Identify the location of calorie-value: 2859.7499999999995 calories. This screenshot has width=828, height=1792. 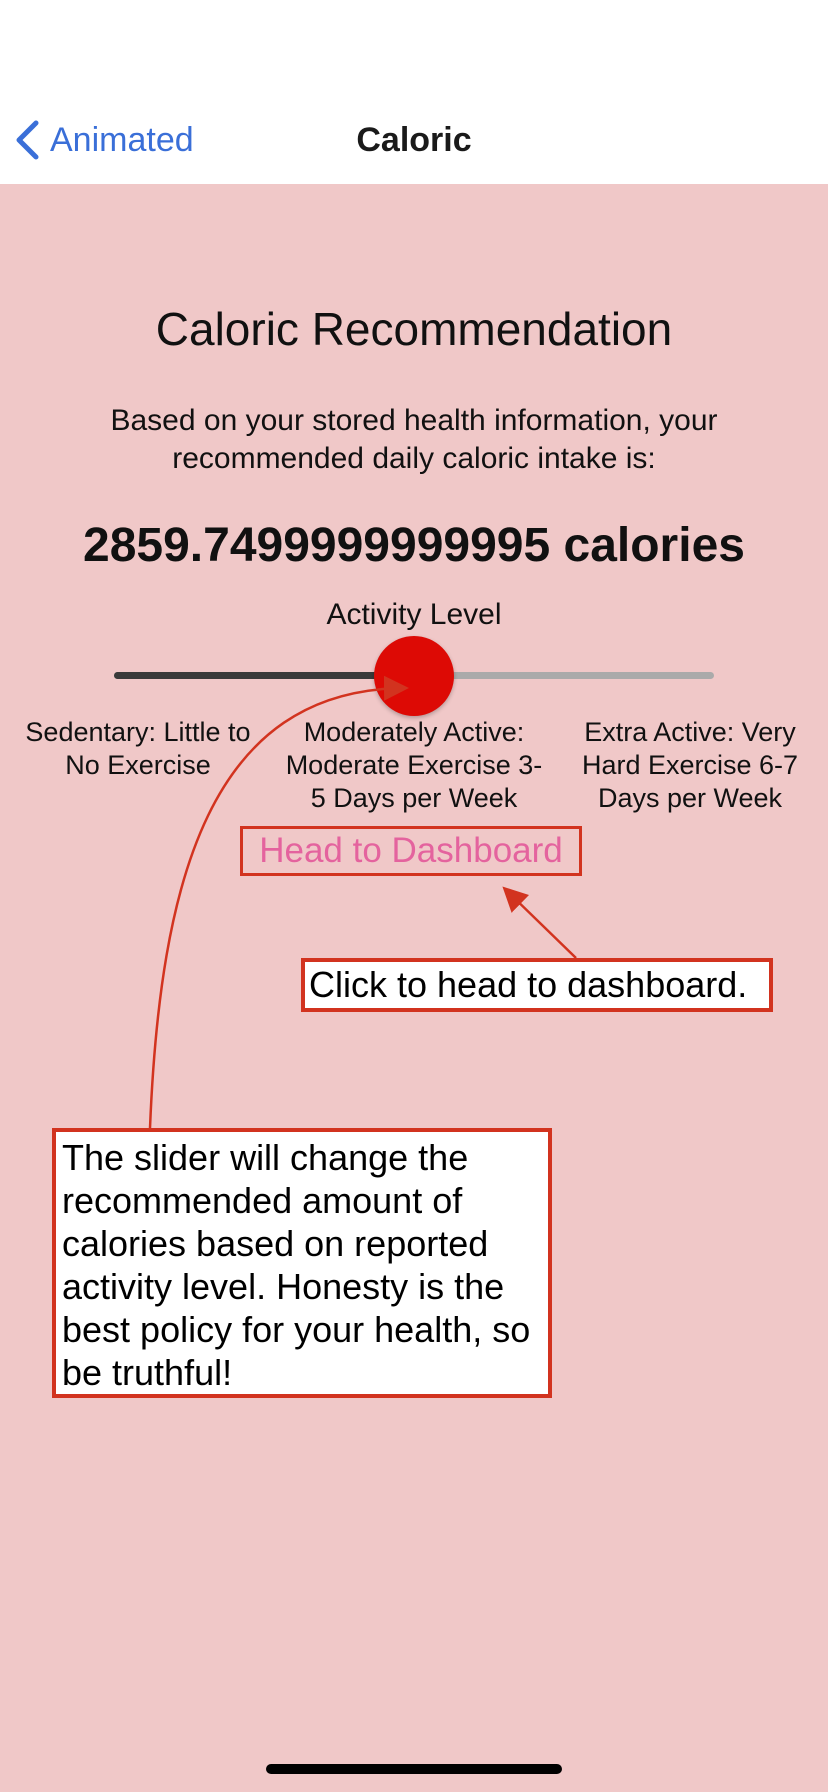
(414, 545).